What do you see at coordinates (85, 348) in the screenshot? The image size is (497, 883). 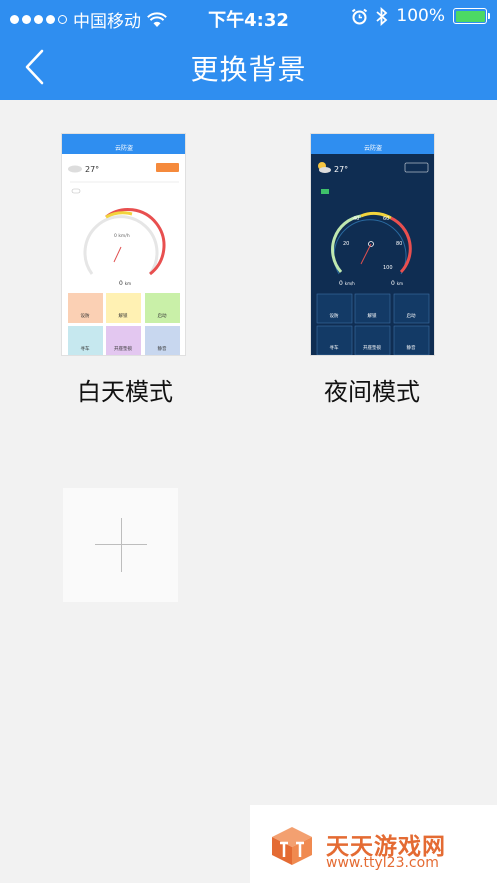 I see `day-preview-btn: 寻车` at bounding box center [85, 348].